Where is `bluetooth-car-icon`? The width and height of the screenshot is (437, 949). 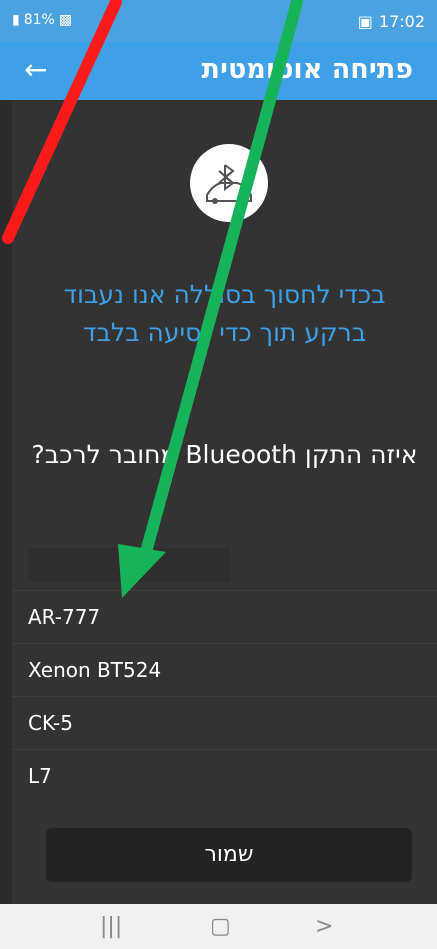
bluetooth-car-icon is located at coordinates (229, 183).